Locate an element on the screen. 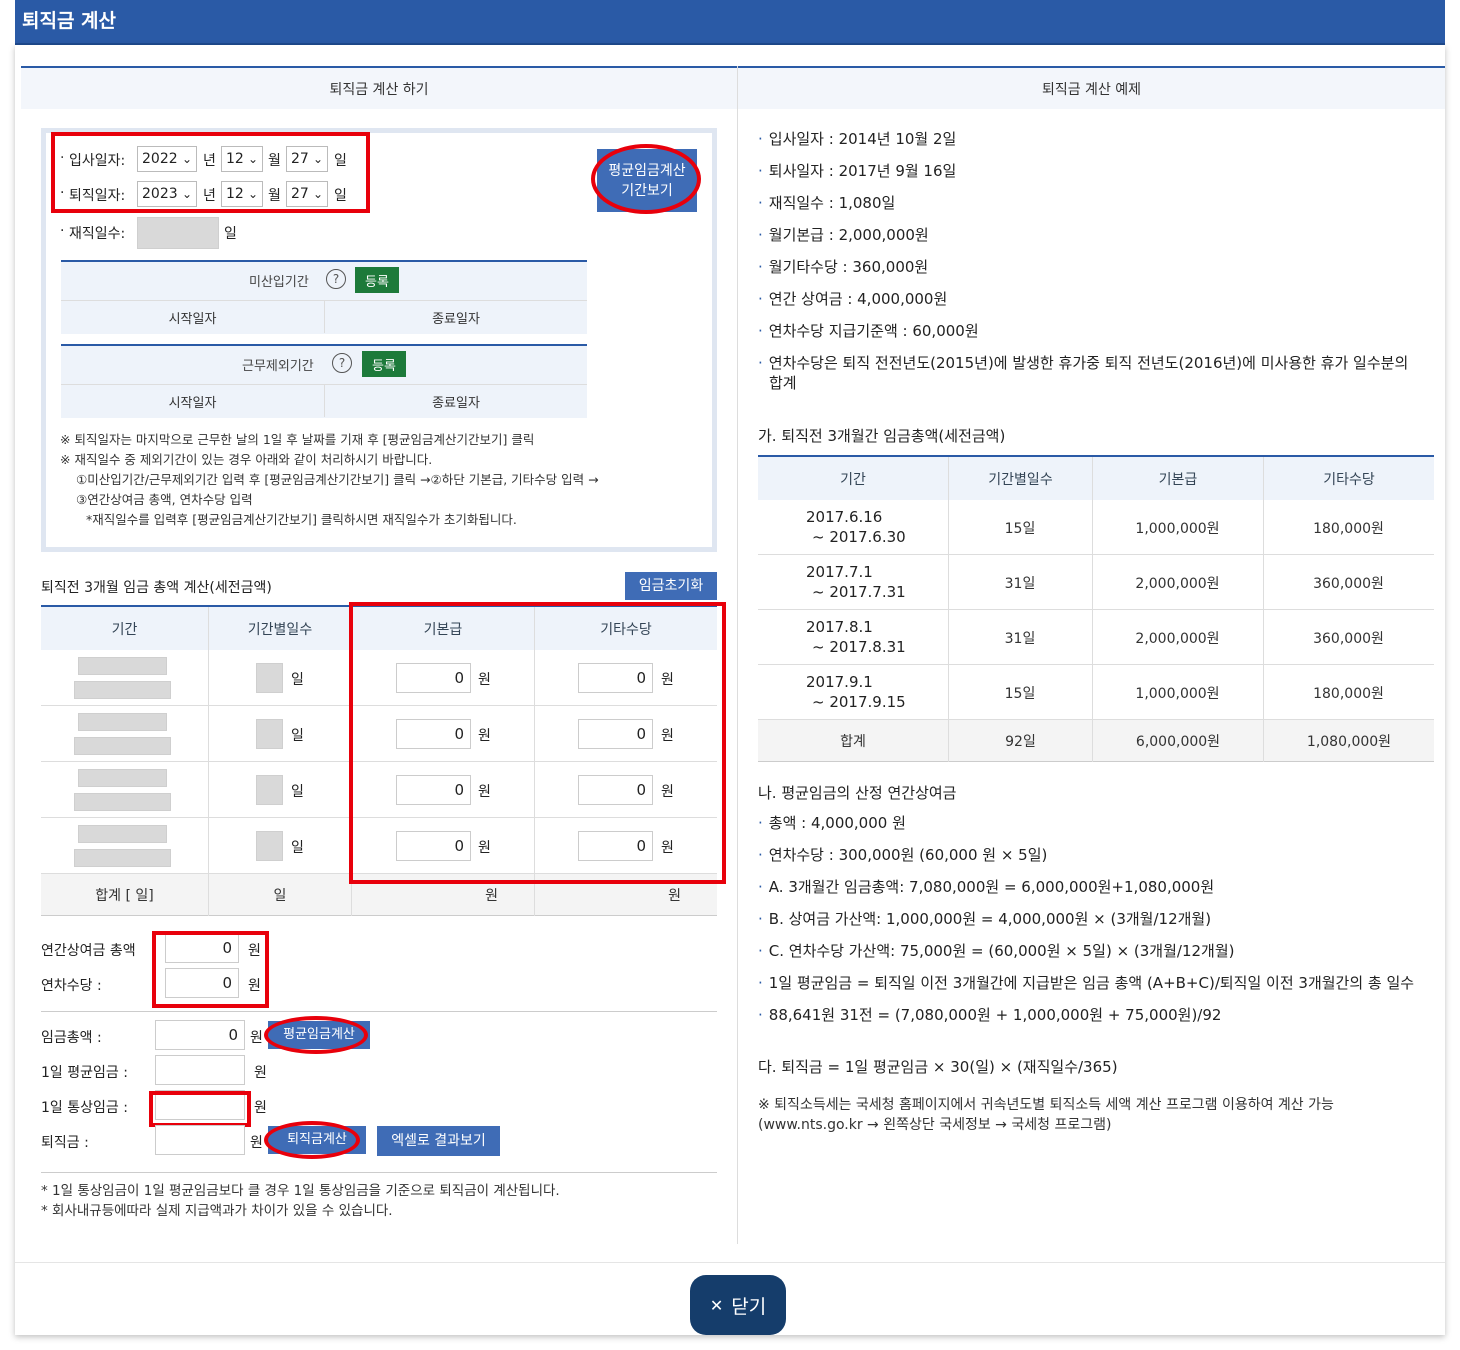  col-period: 기간 is located at coordinates (124, 628).